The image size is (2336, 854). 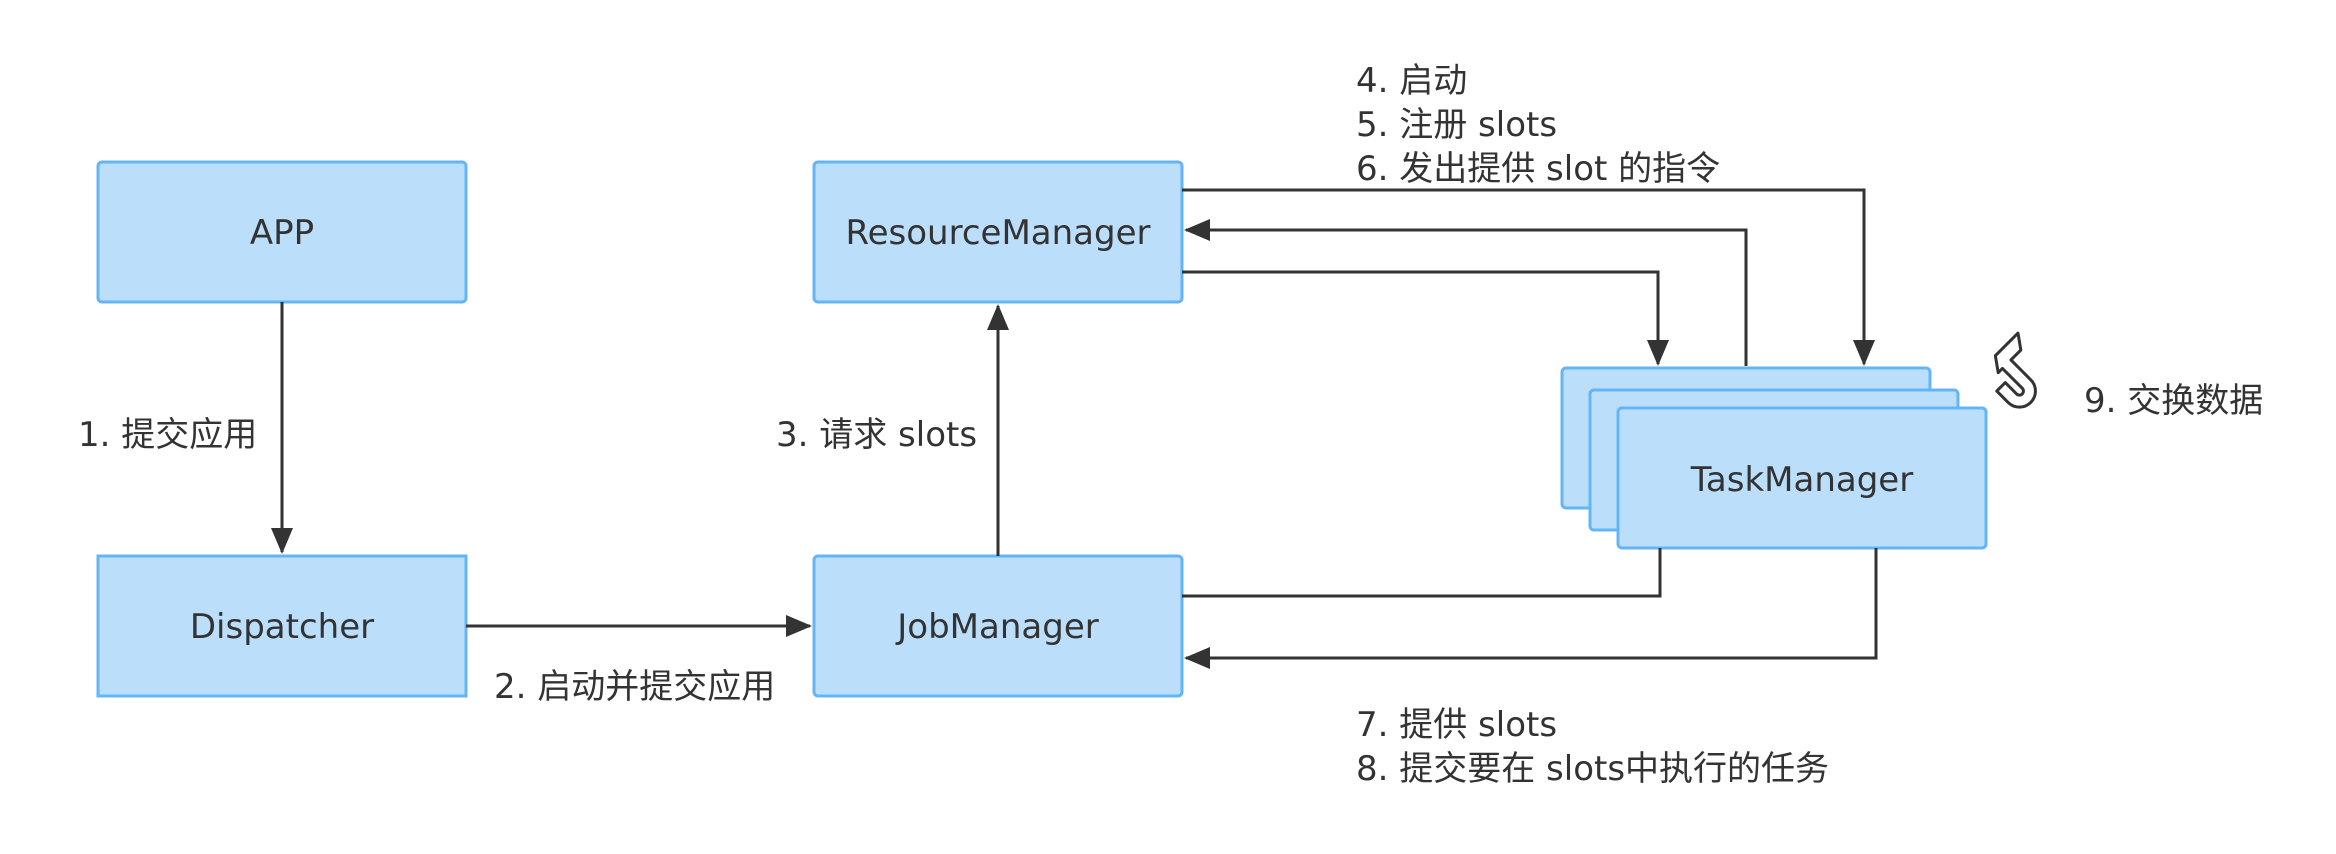 I want to click on job-manager-node: JobManager, so click(x=998, y=626).